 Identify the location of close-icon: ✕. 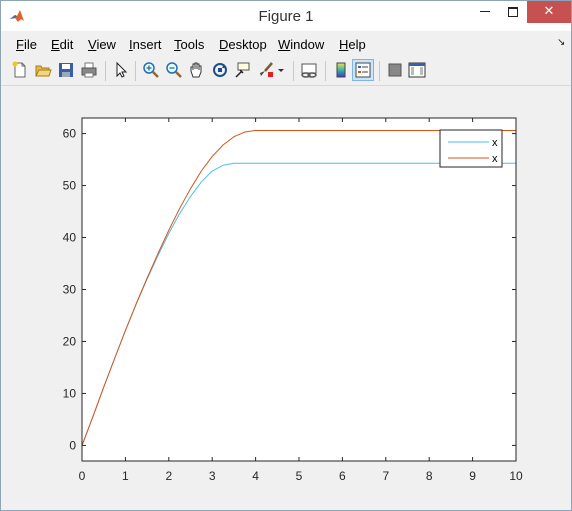
(549, 10).